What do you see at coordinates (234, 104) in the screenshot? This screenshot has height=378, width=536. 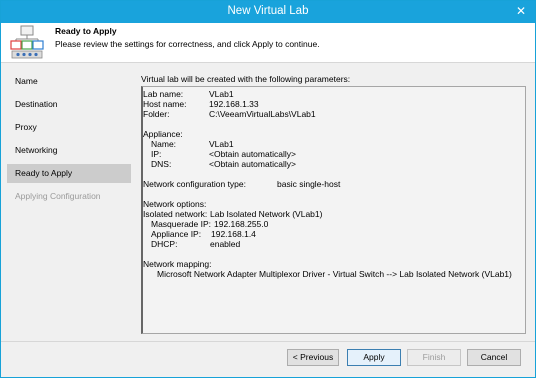 I see `host-name-value: 192.168.1.33` at bounding box center [234, 104].